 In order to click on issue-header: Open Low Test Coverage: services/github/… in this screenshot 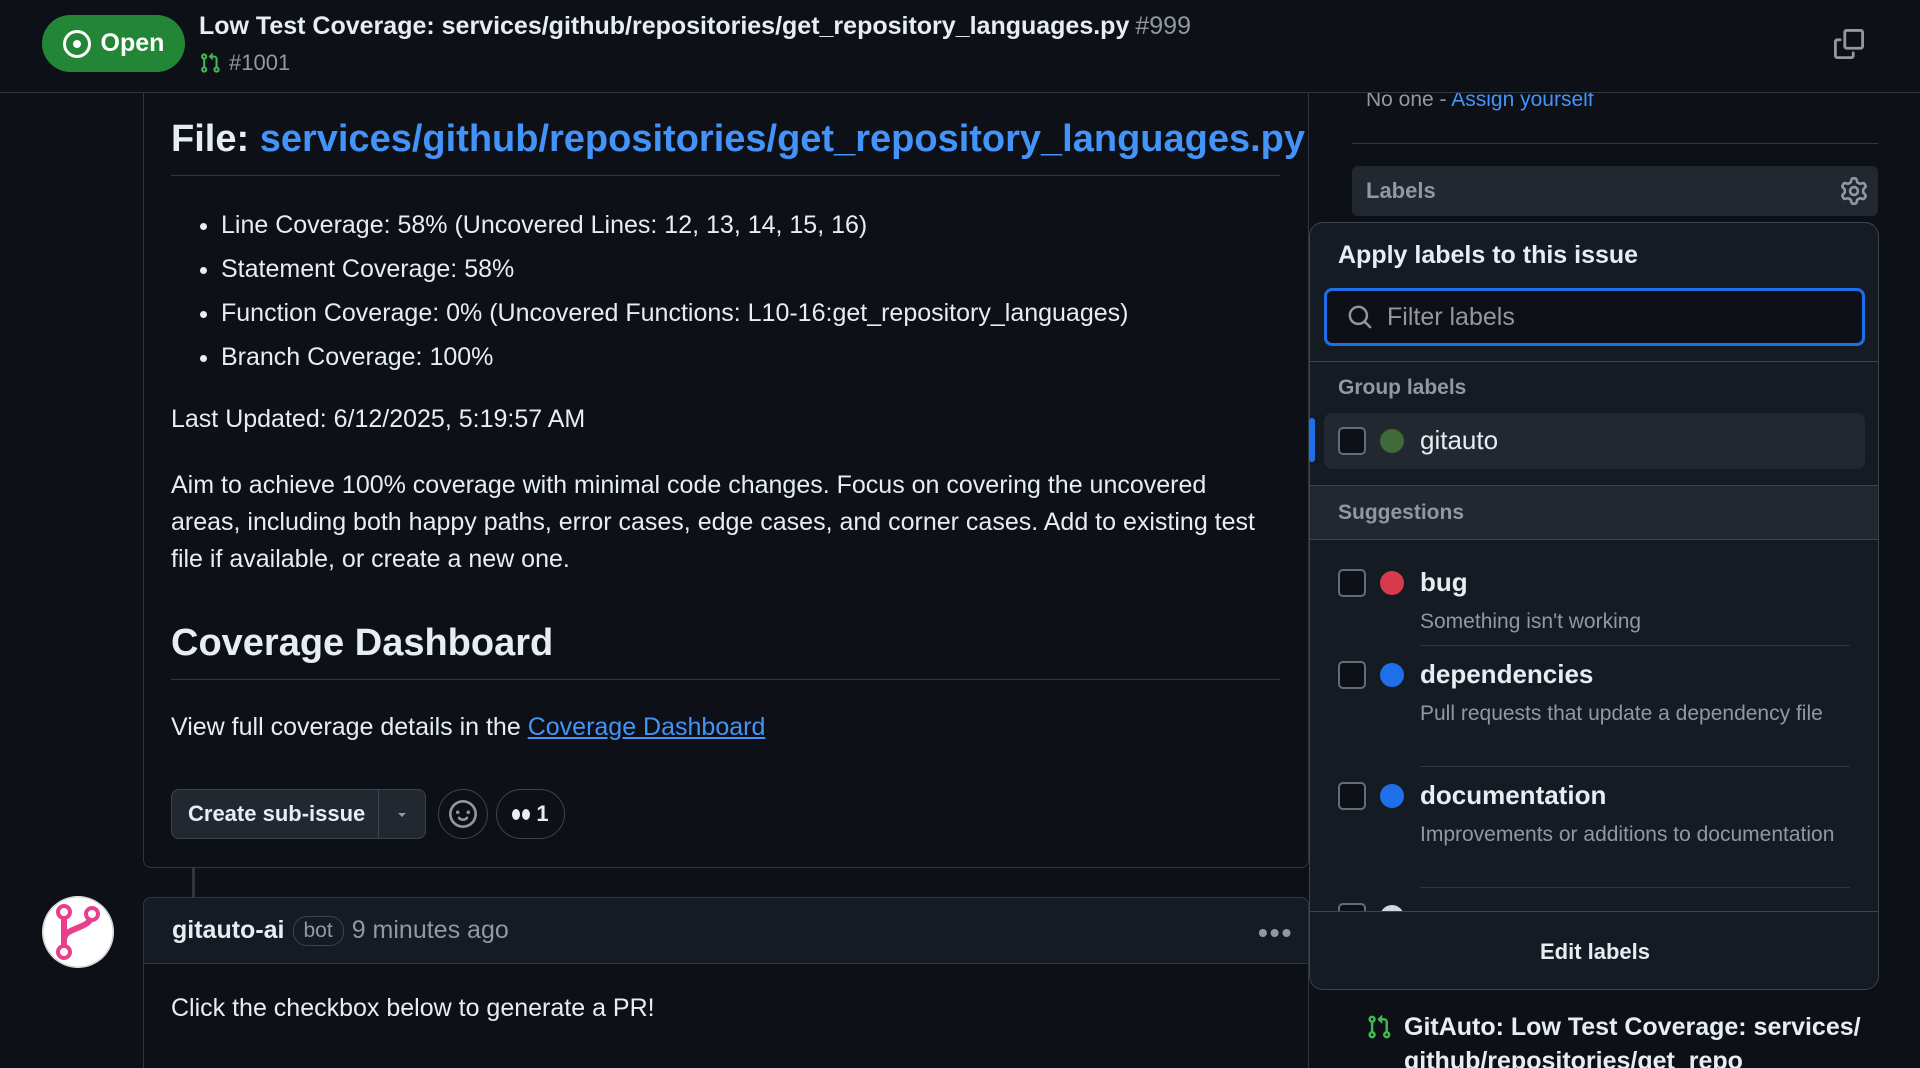, I will do `click(960, 46)`.